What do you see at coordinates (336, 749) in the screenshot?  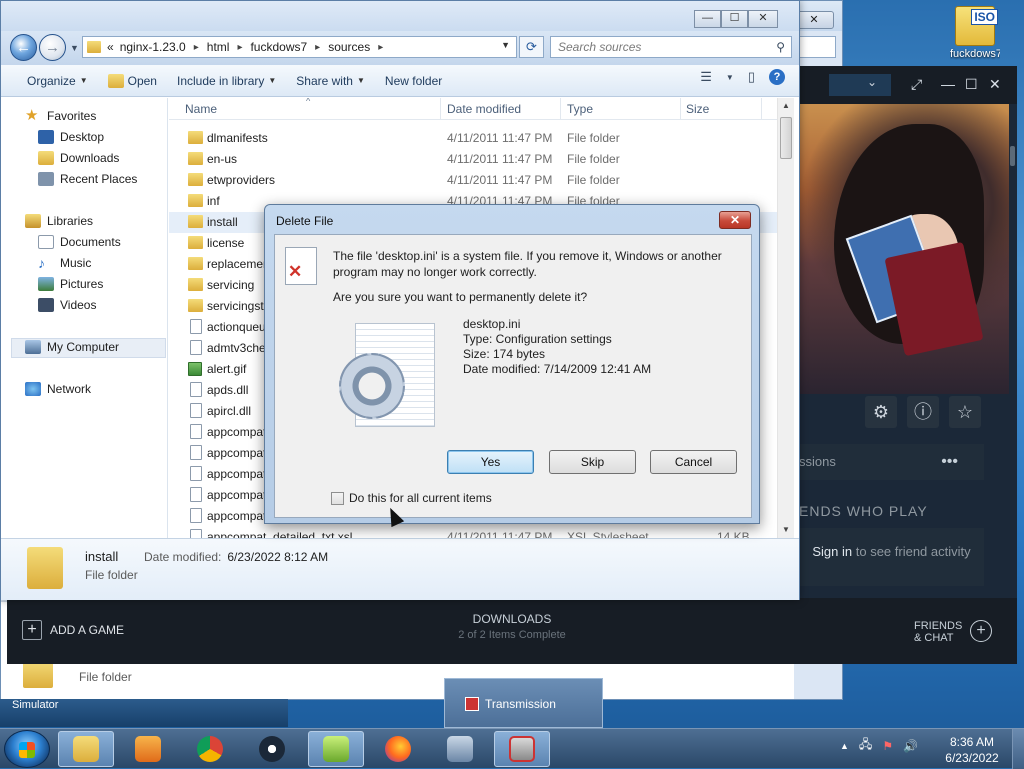 I see `taskbar-notepad` at bounding box center [336, 749].